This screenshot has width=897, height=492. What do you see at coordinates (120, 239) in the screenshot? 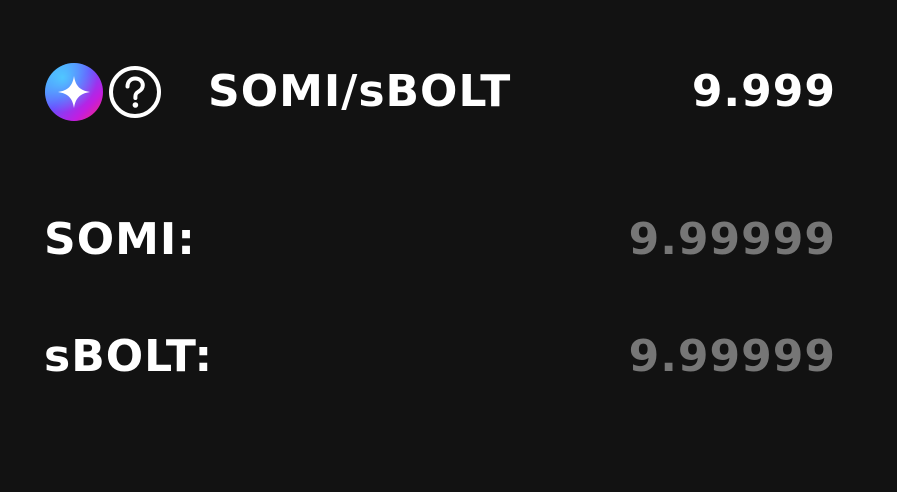
I see `balance-label: SOMI:` at bounding box center [120, 239].